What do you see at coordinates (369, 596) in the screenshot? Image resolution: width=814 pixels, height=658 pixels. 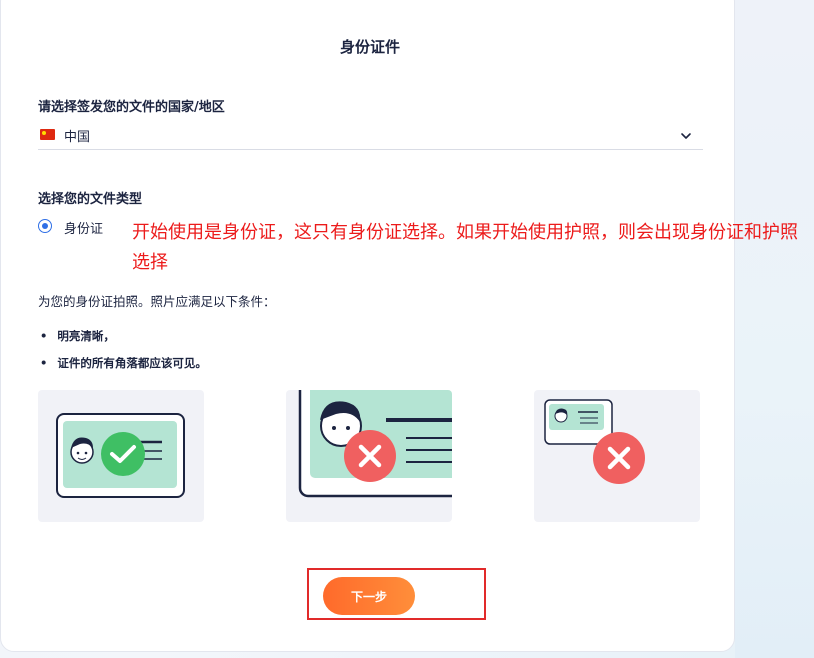 I see `next-step-button: 下一步` at bounding box center [369, 596].